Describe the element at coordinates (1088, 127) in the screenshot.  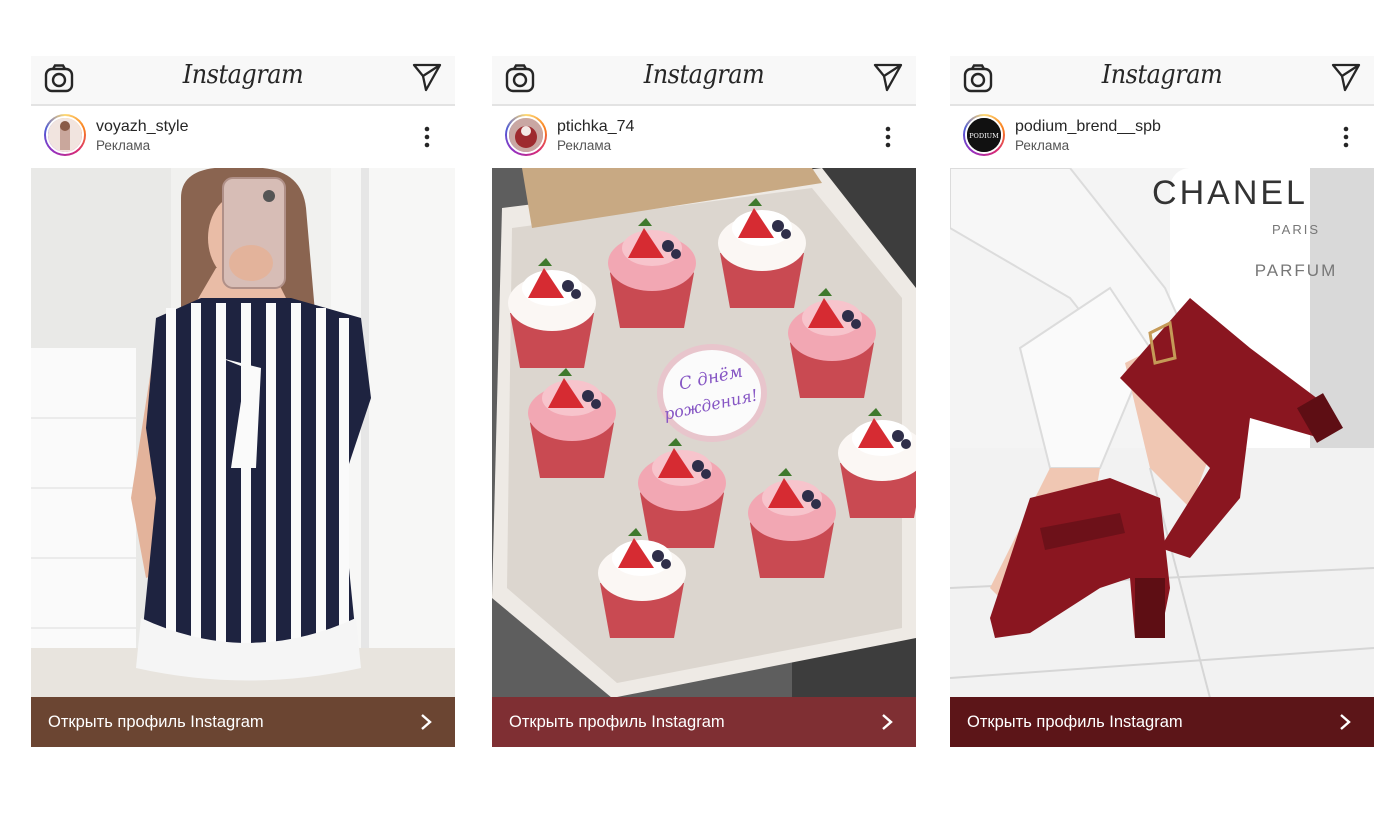
I see `username: podium_brend__spb` at that location.